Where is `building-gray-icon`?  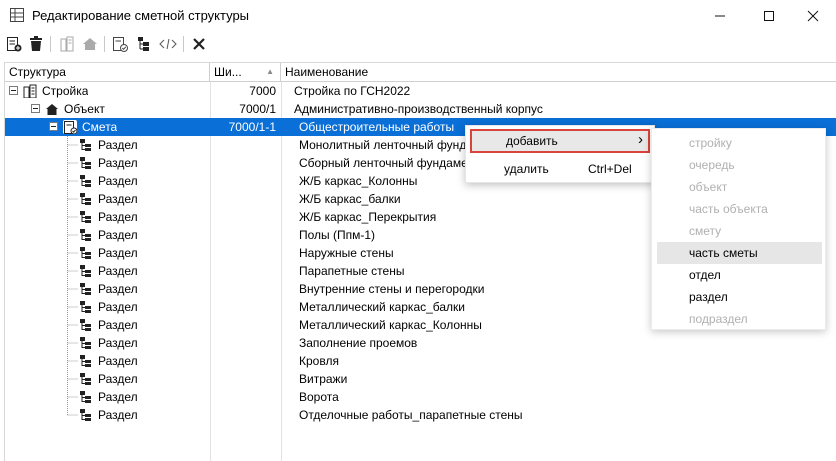 building-gray-icon is located at coordinates (67, 44).